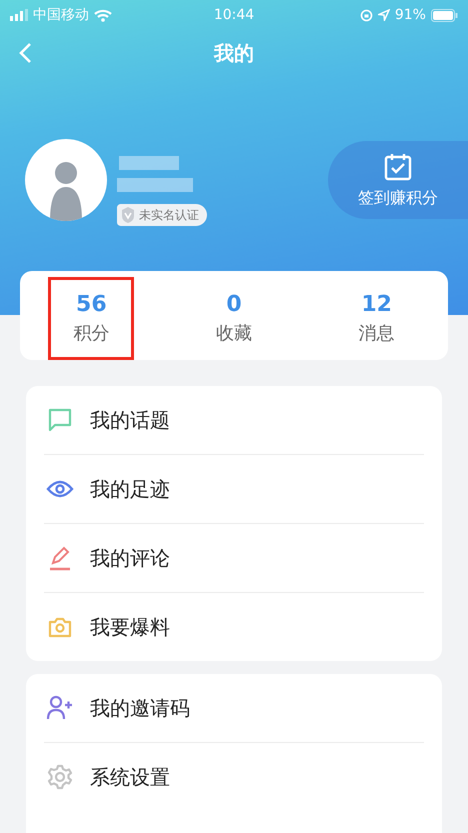 The height and width of the screenshot is (833, 468). Describe the element at coordinates (234, 15) in the screenshot. I see `clock-time: 10:44` at that location.